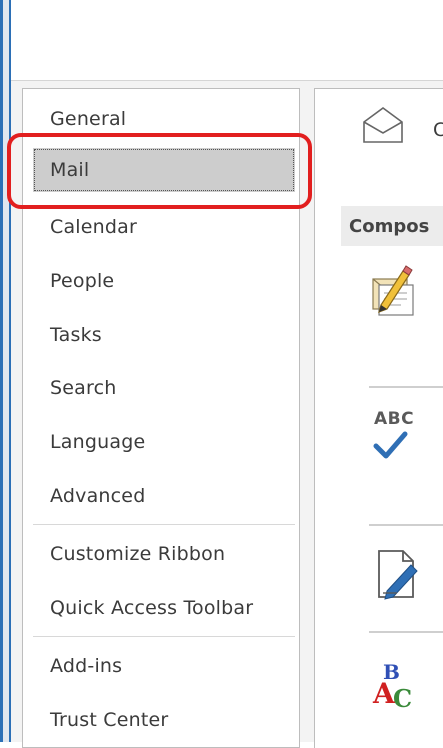 The width and height of the screenshot is (443, 748). I want to click on nav-item-label: Add-ins, so click(86, 666).